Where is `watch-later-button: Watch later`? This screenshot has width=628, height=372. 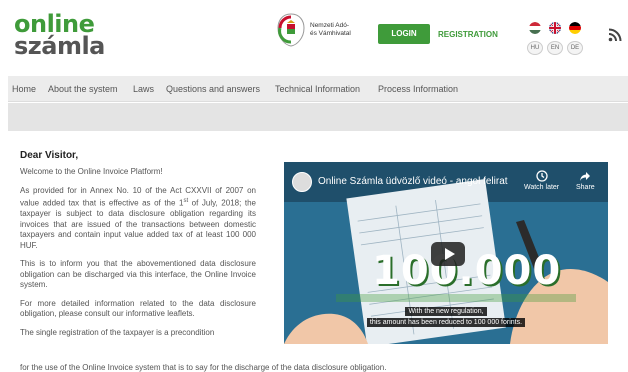
watch-later-button: Watch later is located at coordinates (541, 180).